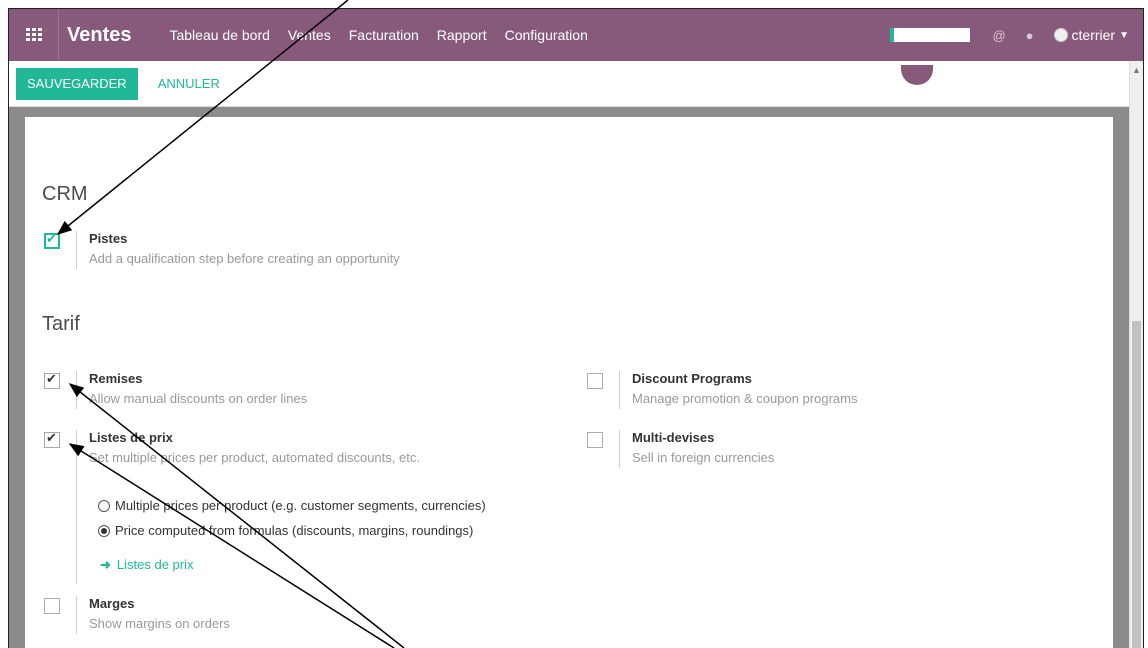  I want to click on menu-tableau-de-bord: Tableau de bord, so click(219, 35).